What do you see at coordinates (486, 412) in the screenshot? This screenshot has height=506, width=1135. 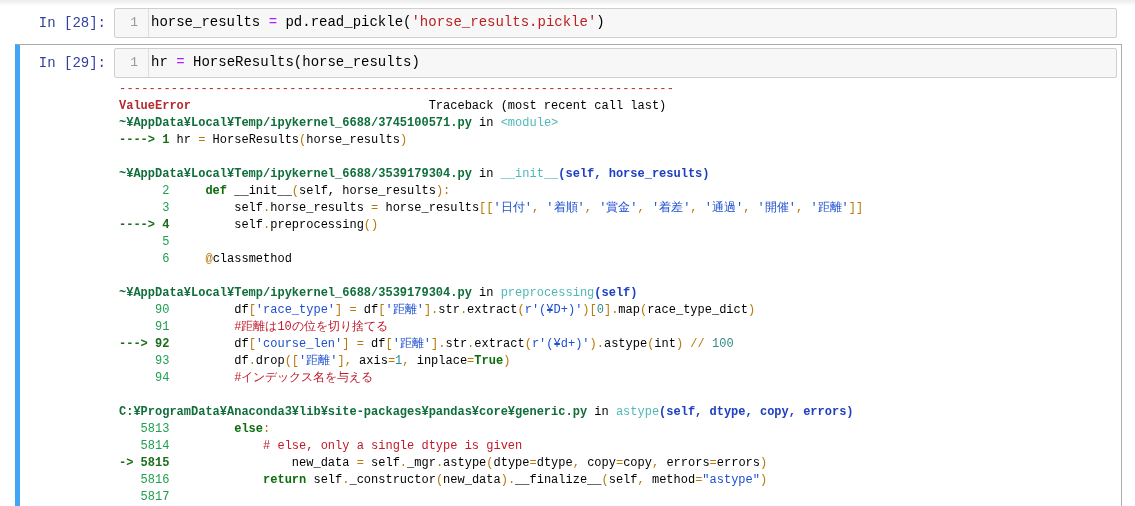 I see `traceback-frame-header: C:¥ProgramData¥Anaconda3¥lib¥site-packages¥pandas¥core¥generic.py in astype(self, dtype, copy, errors)` at bounding box center [486, 412].